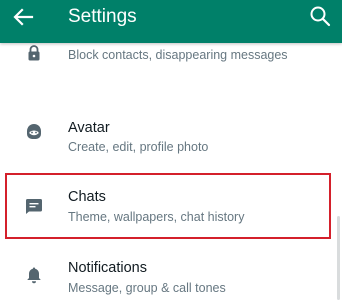  What do you see at coordinates (147, 288) in the screenshot?
I see `settings-item-subtitle: Message, group & call tones` at bounding box center [147, 288].